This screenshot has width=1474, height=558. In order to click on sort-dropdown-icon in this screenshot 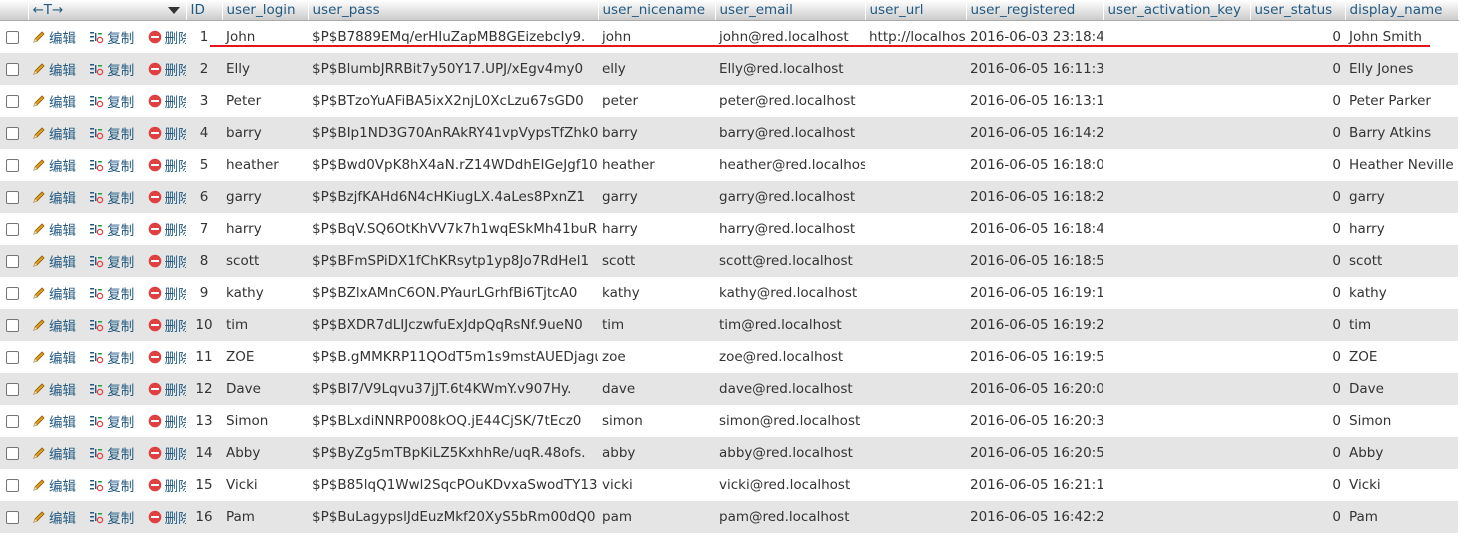, I will do `click(173, 10)`.